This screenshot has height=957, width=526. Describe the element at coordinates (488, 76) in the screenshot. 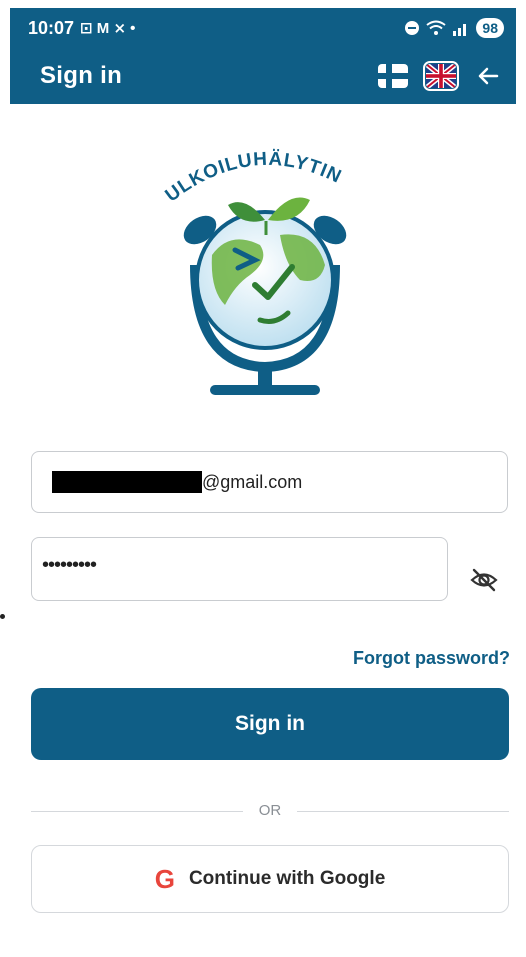

I see `back-arrow-icon` at that location.